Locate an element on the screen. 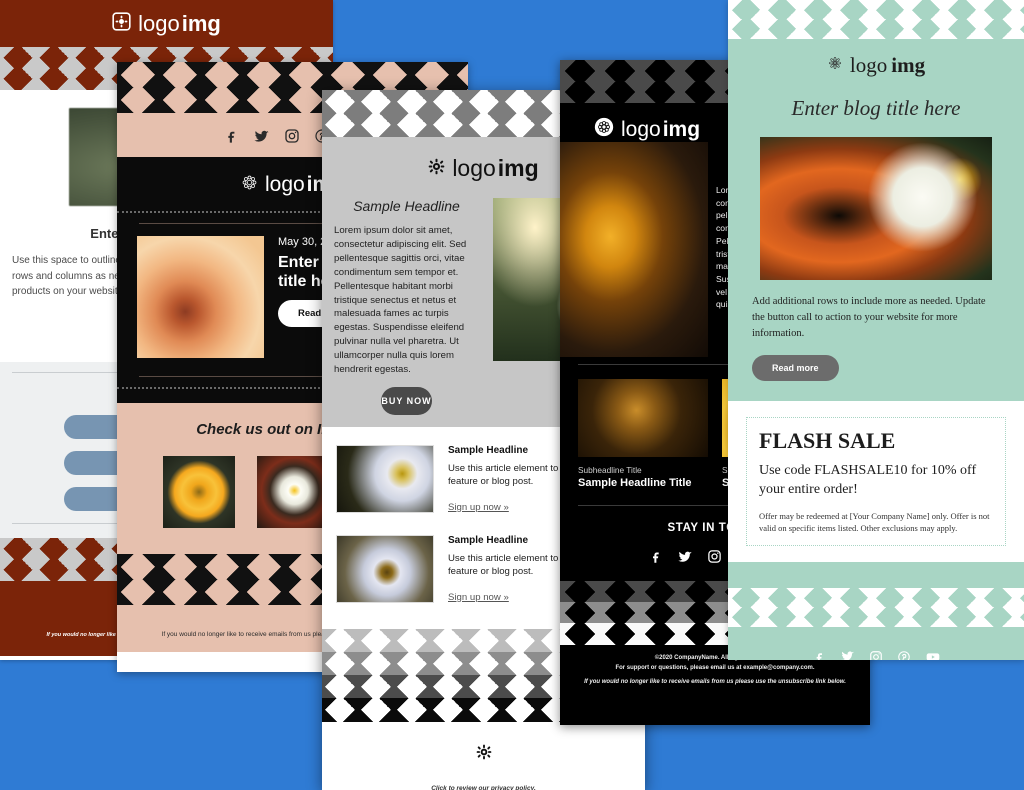  card4-tile-1-title: Sample Headline Title is located at coordinates (635, 483).